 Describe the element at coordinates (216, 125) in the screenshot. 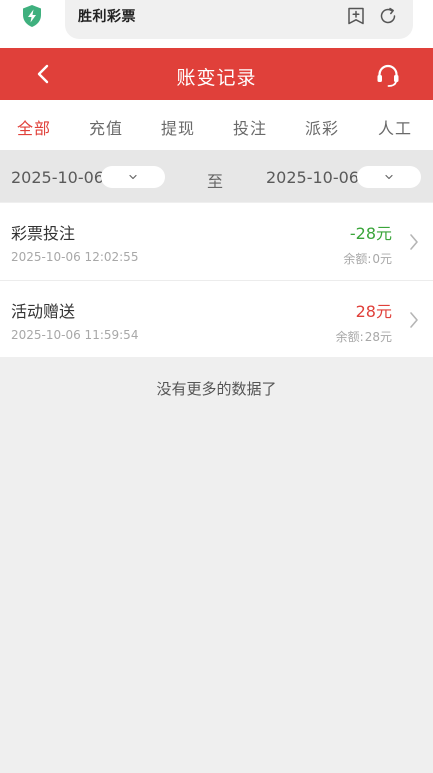

I see `category-tabs: 全部 充值 提现 投注 派彩 人工` at that location.